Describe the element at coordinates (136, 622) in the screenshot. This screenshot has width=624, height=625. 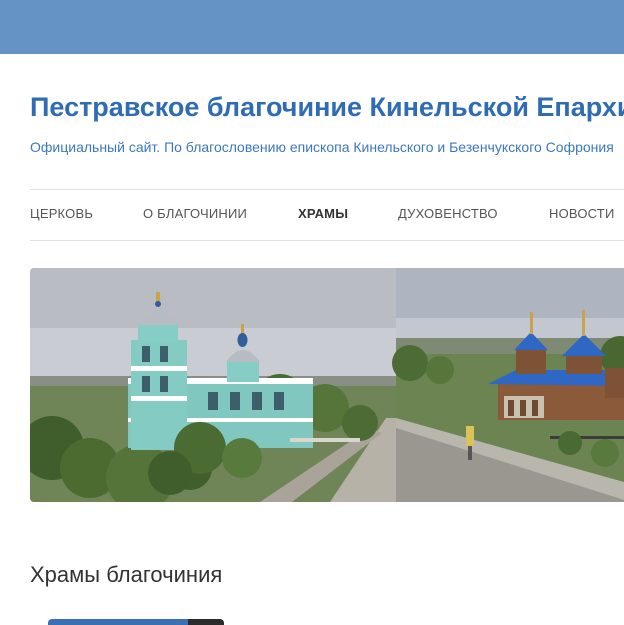
I see `church-card-preview` at that location.